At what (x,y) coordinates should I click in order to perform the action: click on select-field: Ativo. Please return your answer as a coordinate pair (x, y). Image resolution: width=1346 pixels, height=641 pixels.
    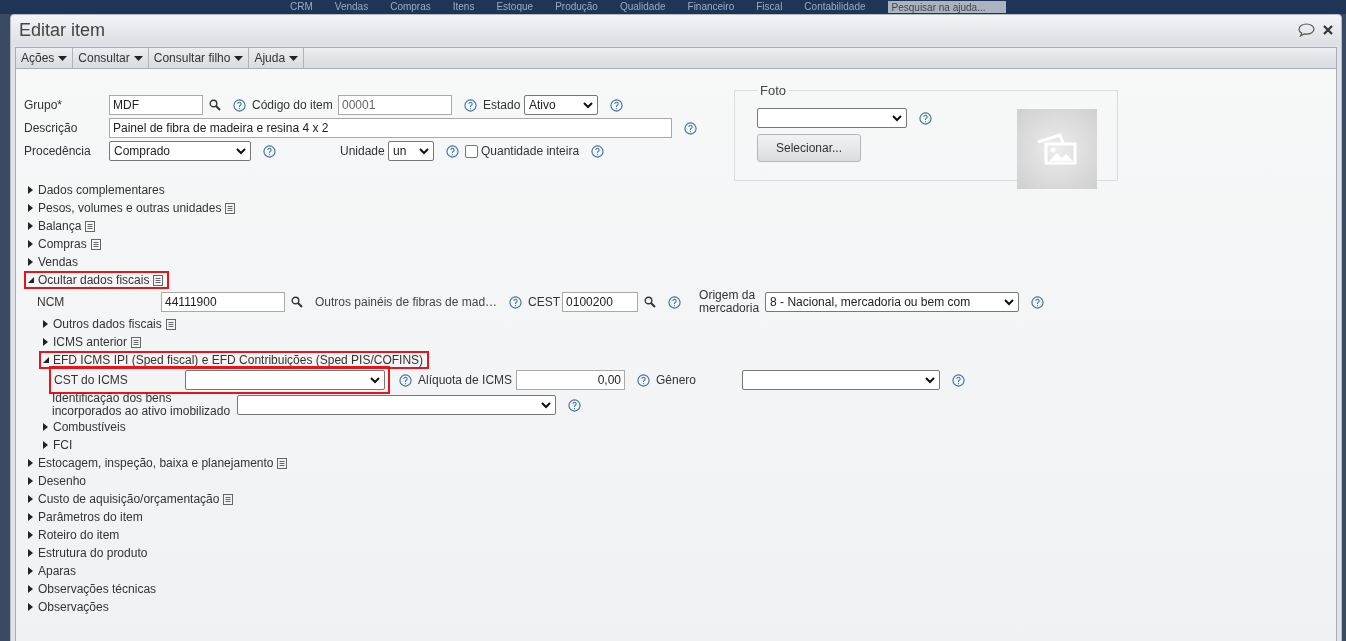
    Looking at the image, I should click on (561, 105).